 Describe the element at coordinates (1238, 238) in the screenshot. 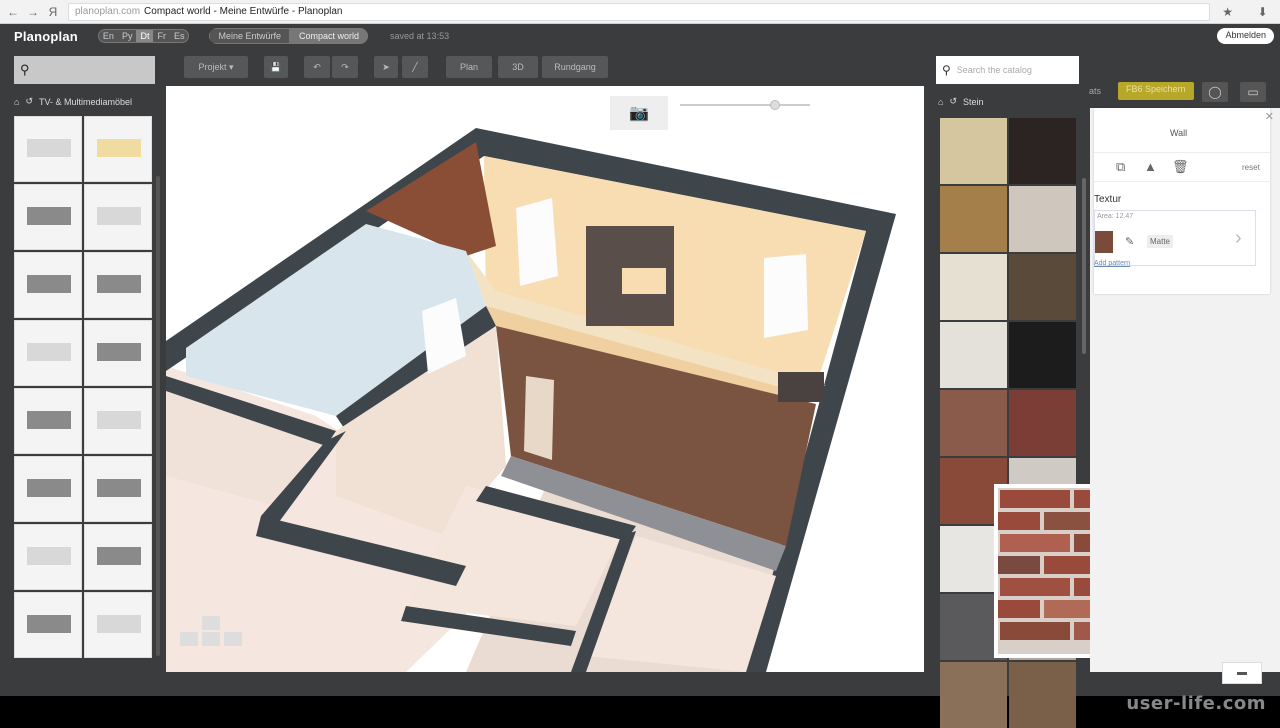

I see `chevron-right-icon: ›` at that location.